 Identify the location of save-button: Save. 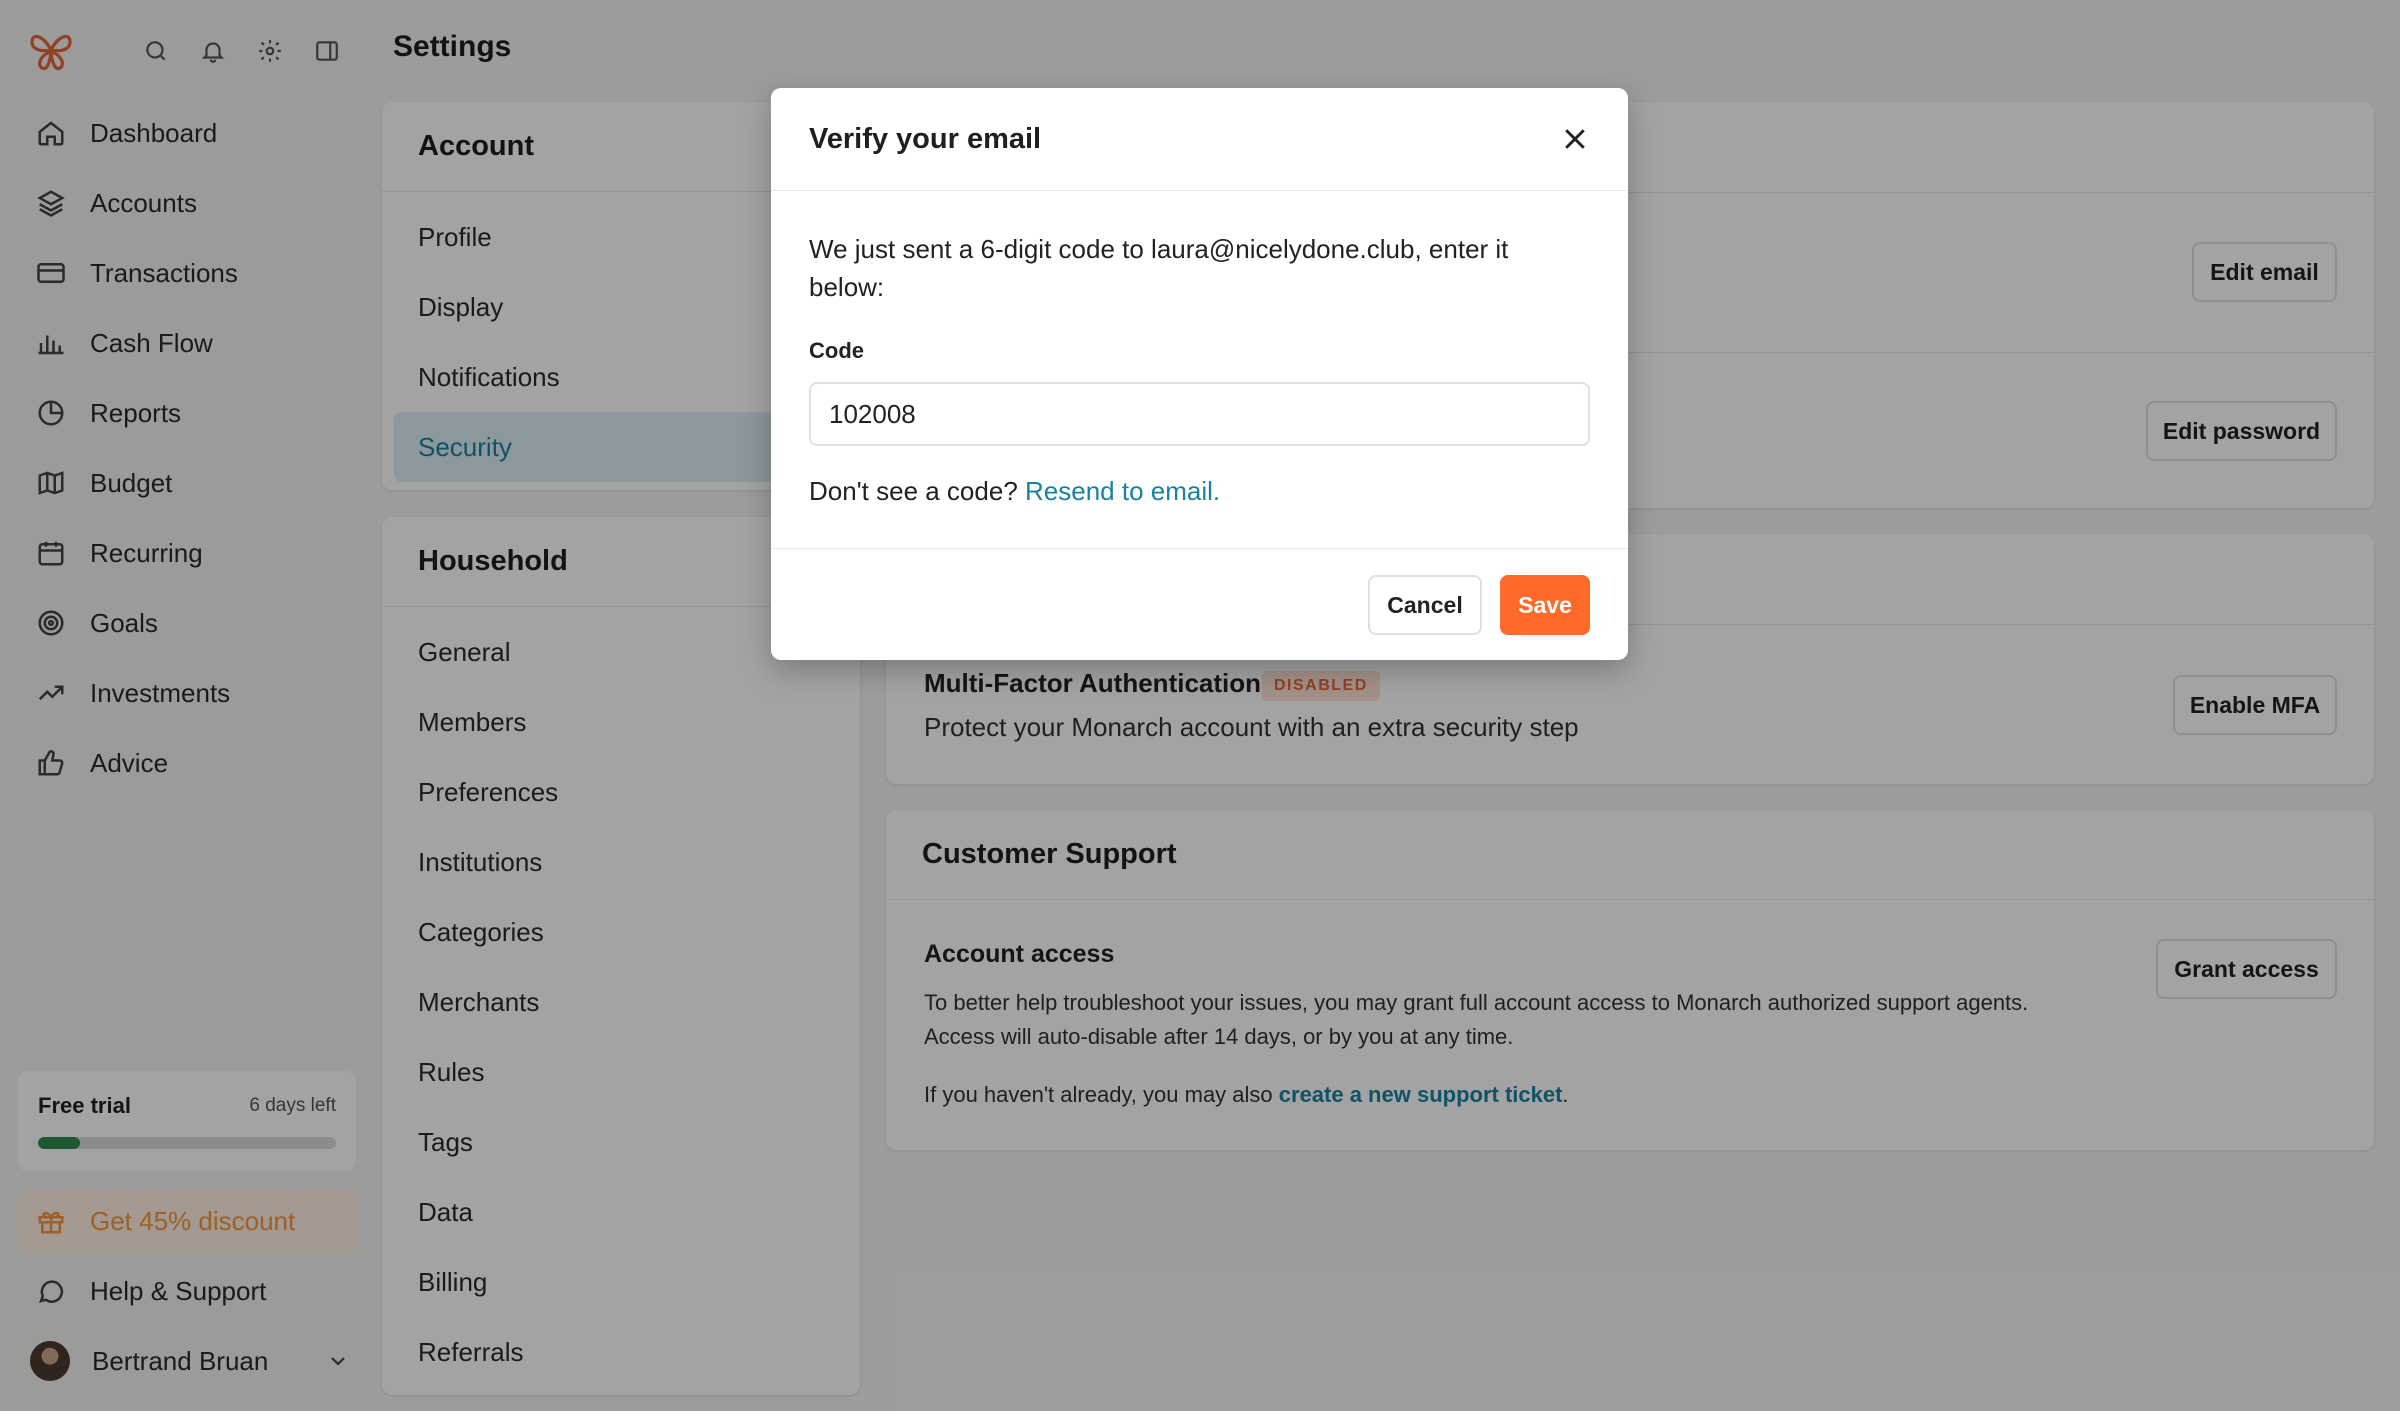
(1545, 605).